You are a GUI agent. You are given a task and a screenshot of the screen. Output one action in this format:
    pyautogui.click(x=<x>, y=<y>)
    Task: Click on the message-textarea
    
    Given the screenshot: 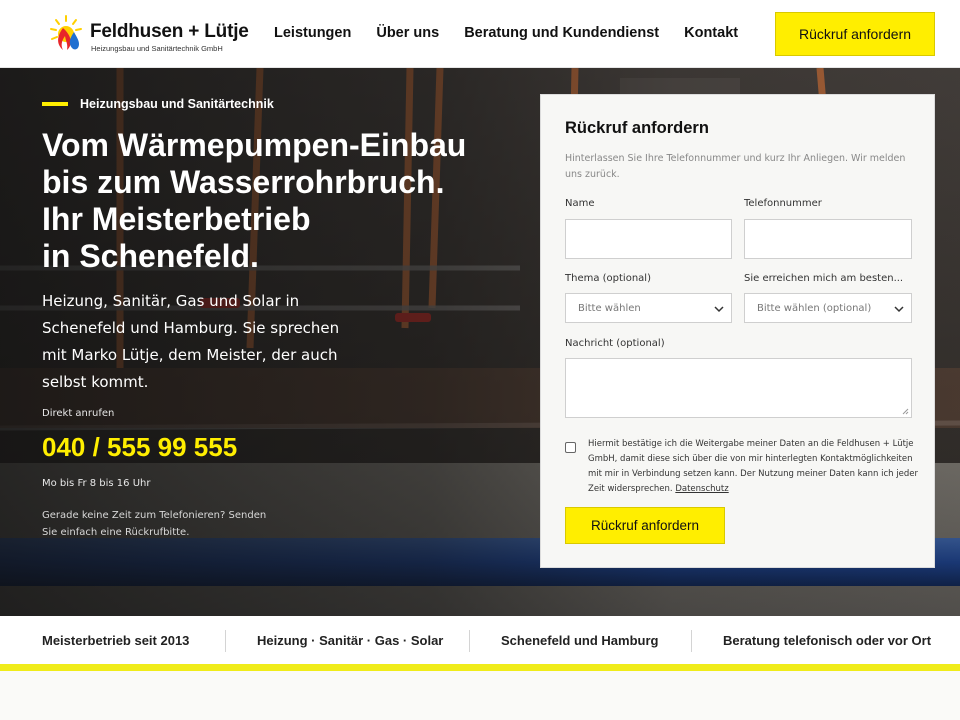 What is the action you would take?
    pyautogui.click(x=738, y=388)
    